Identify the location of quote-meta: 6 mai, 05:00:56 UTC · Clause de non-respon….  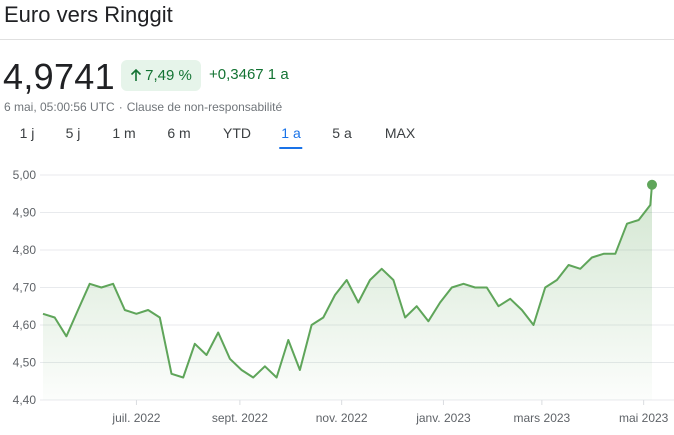
(143, 107).